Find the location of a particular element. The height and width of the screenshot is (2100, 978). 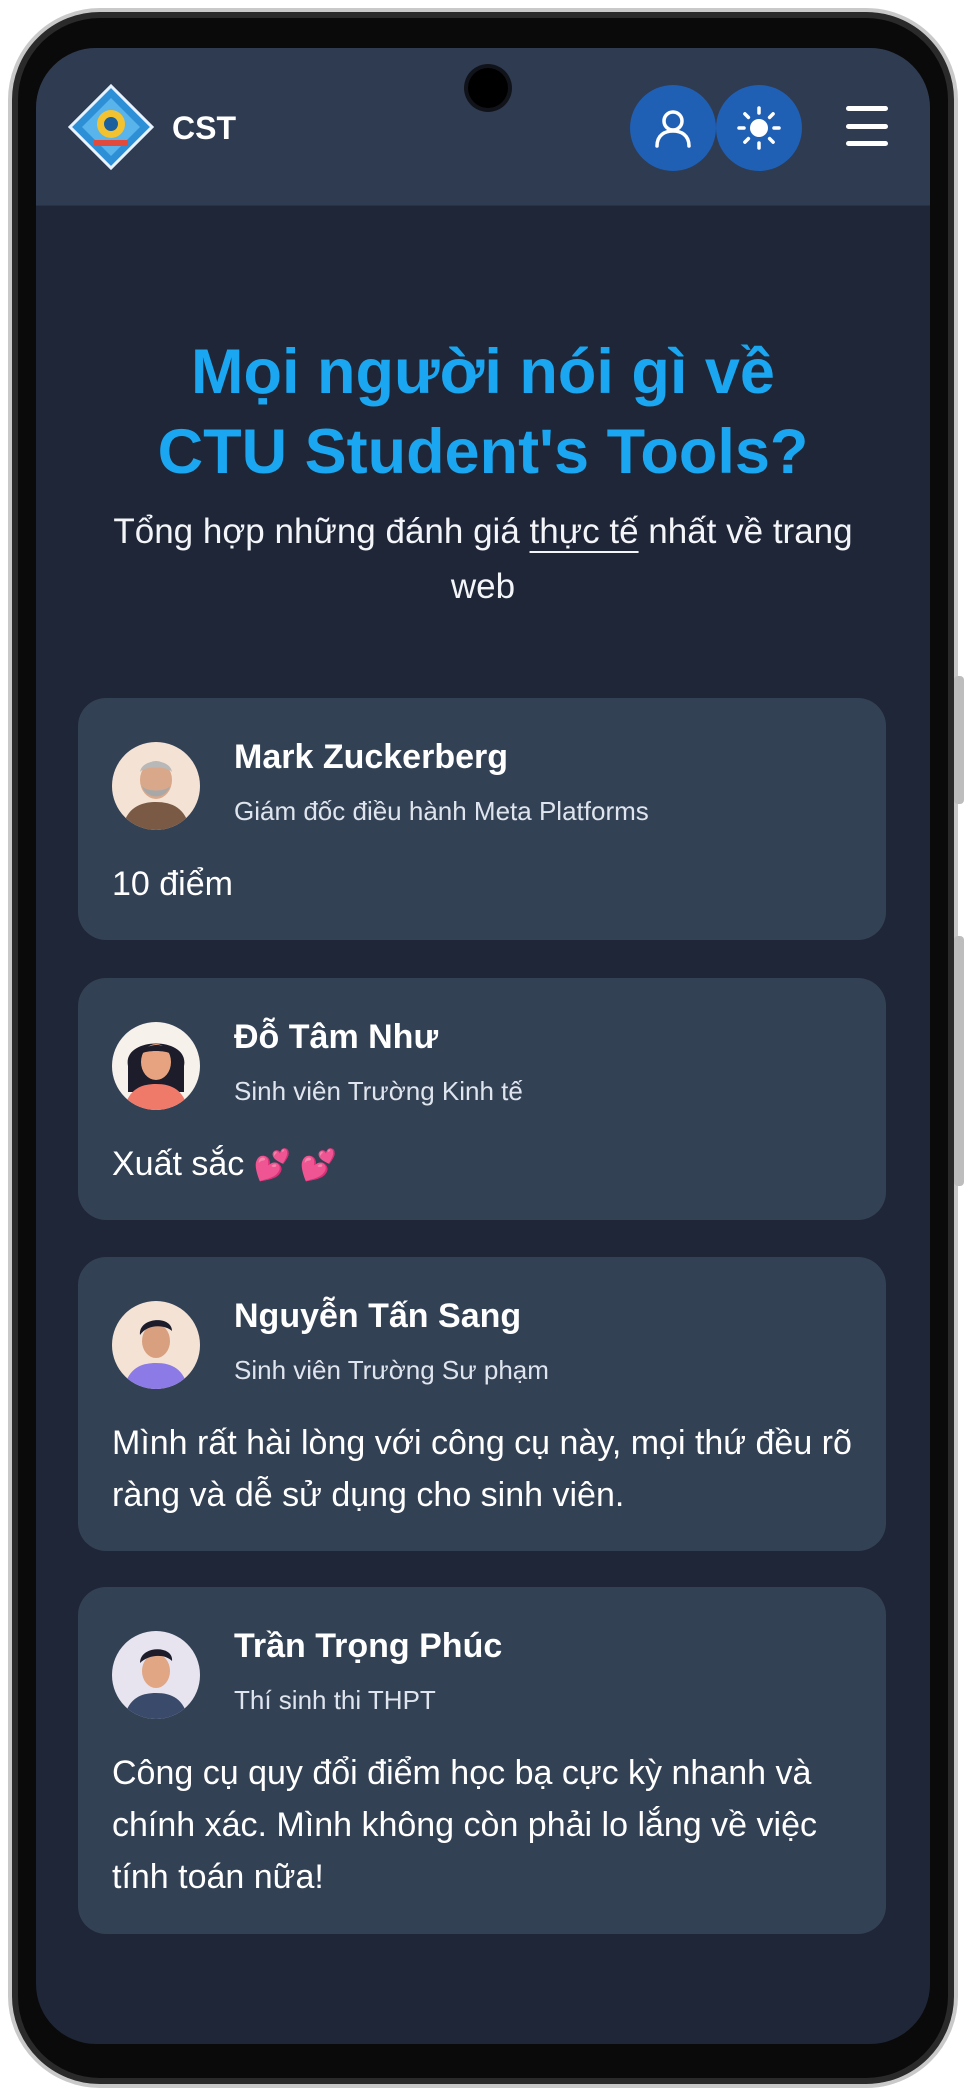

page-title: Mọi người nói gì về CTU Student's Tools? is located at coordinates (483, 412).